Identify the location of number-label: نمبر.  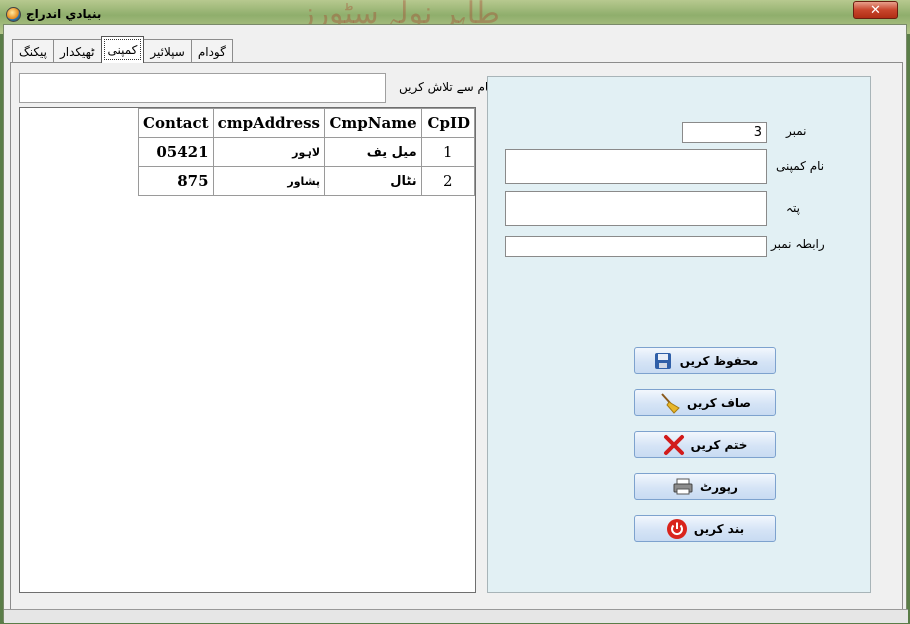
(796, 131).